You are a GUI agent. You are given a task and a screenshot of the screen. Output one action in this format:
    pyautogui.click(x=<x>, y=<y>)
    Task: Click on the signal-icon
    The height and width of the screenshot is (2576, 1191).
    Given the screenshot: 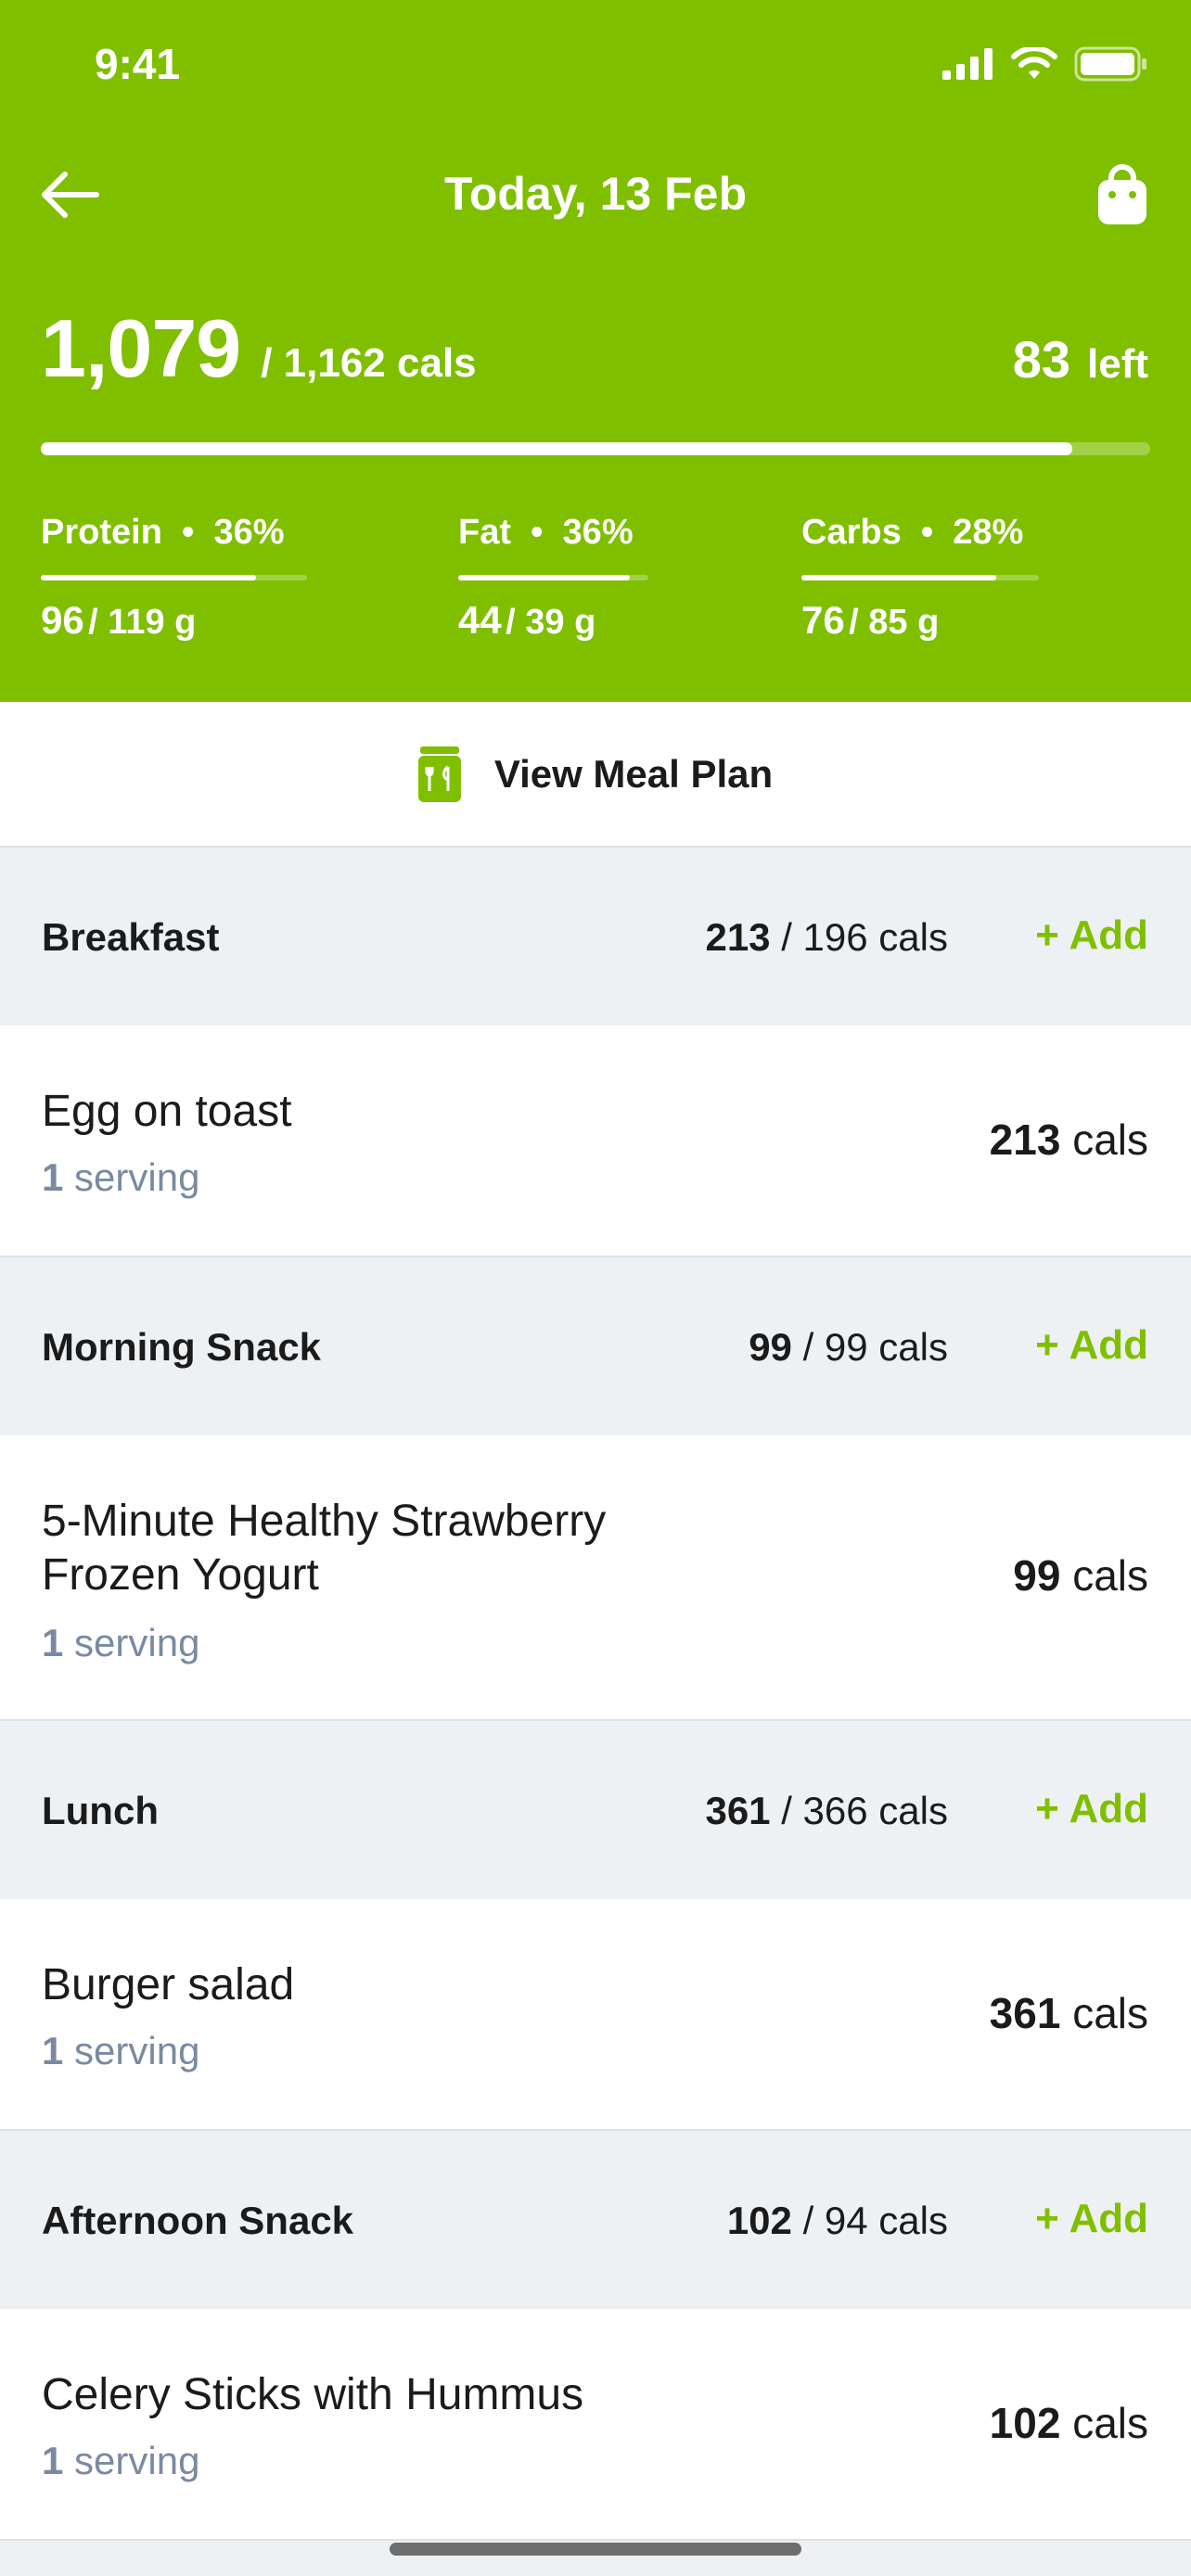 What is the action you would take?
    pyautogui.click(x=967, y=64)
    